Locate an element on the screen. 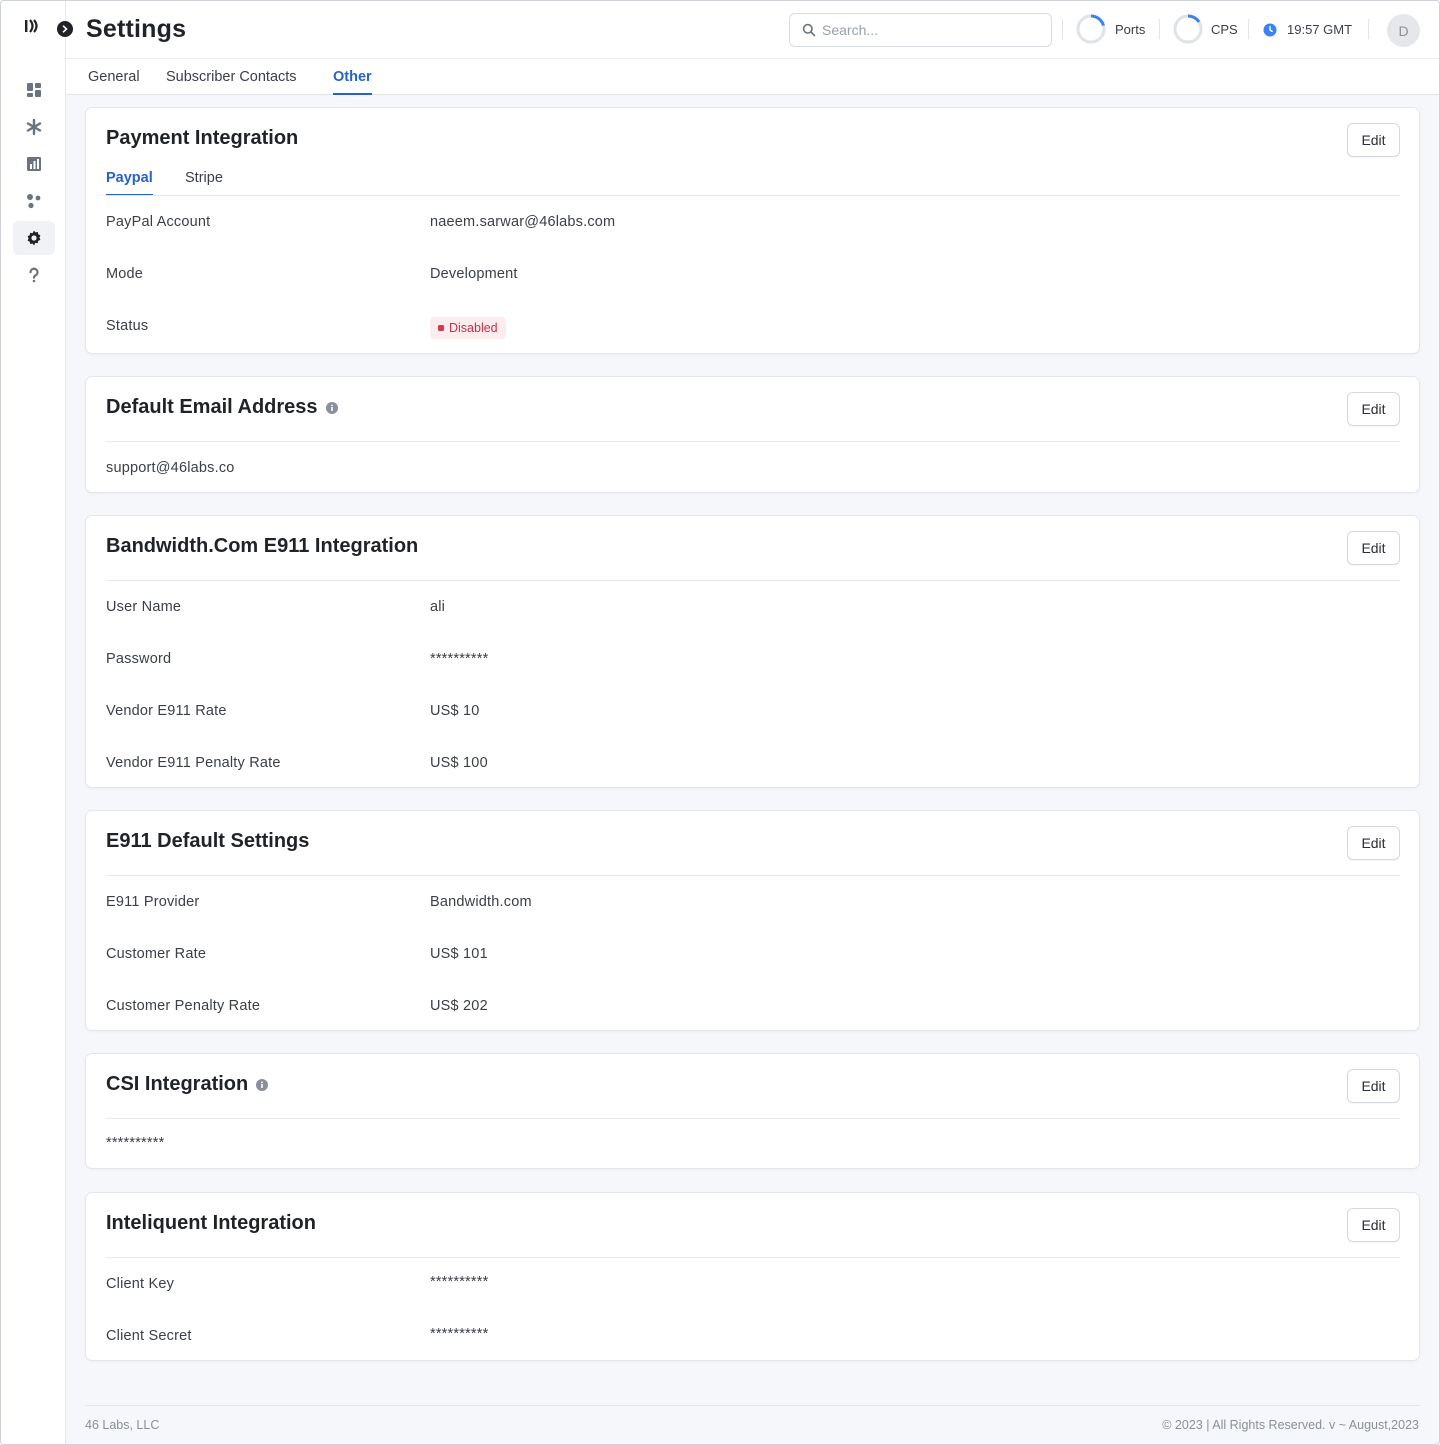  sidebar-item-reports is located at coordinates (34, 164).